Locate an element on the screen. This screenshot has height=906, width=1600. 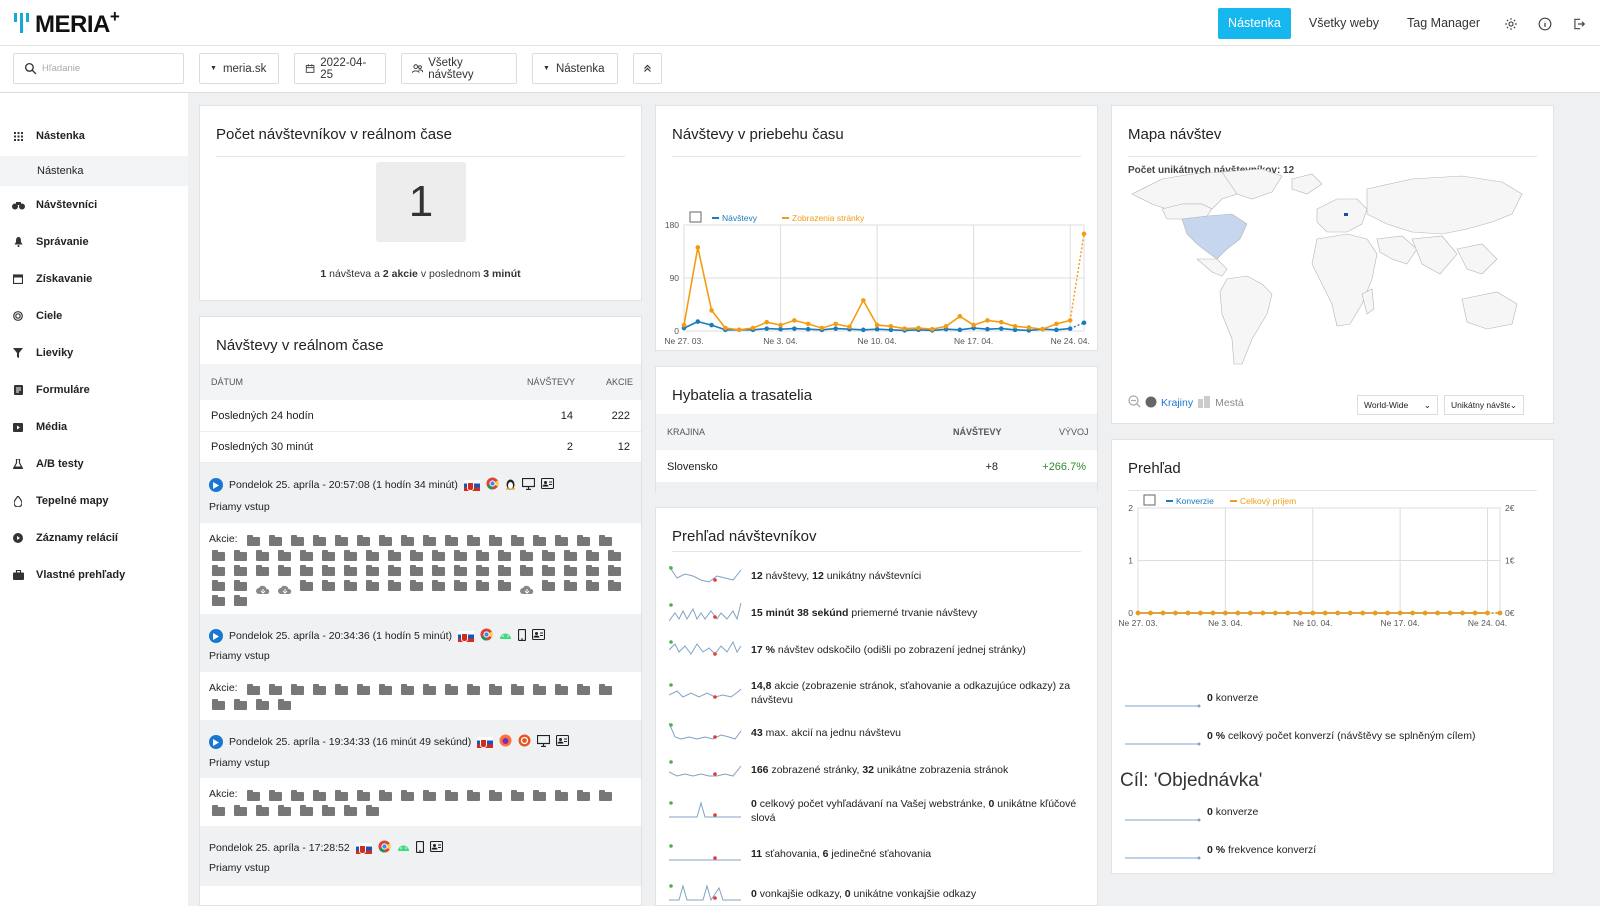
tab-cities: Mestá is located at coordinates (1229, 403).